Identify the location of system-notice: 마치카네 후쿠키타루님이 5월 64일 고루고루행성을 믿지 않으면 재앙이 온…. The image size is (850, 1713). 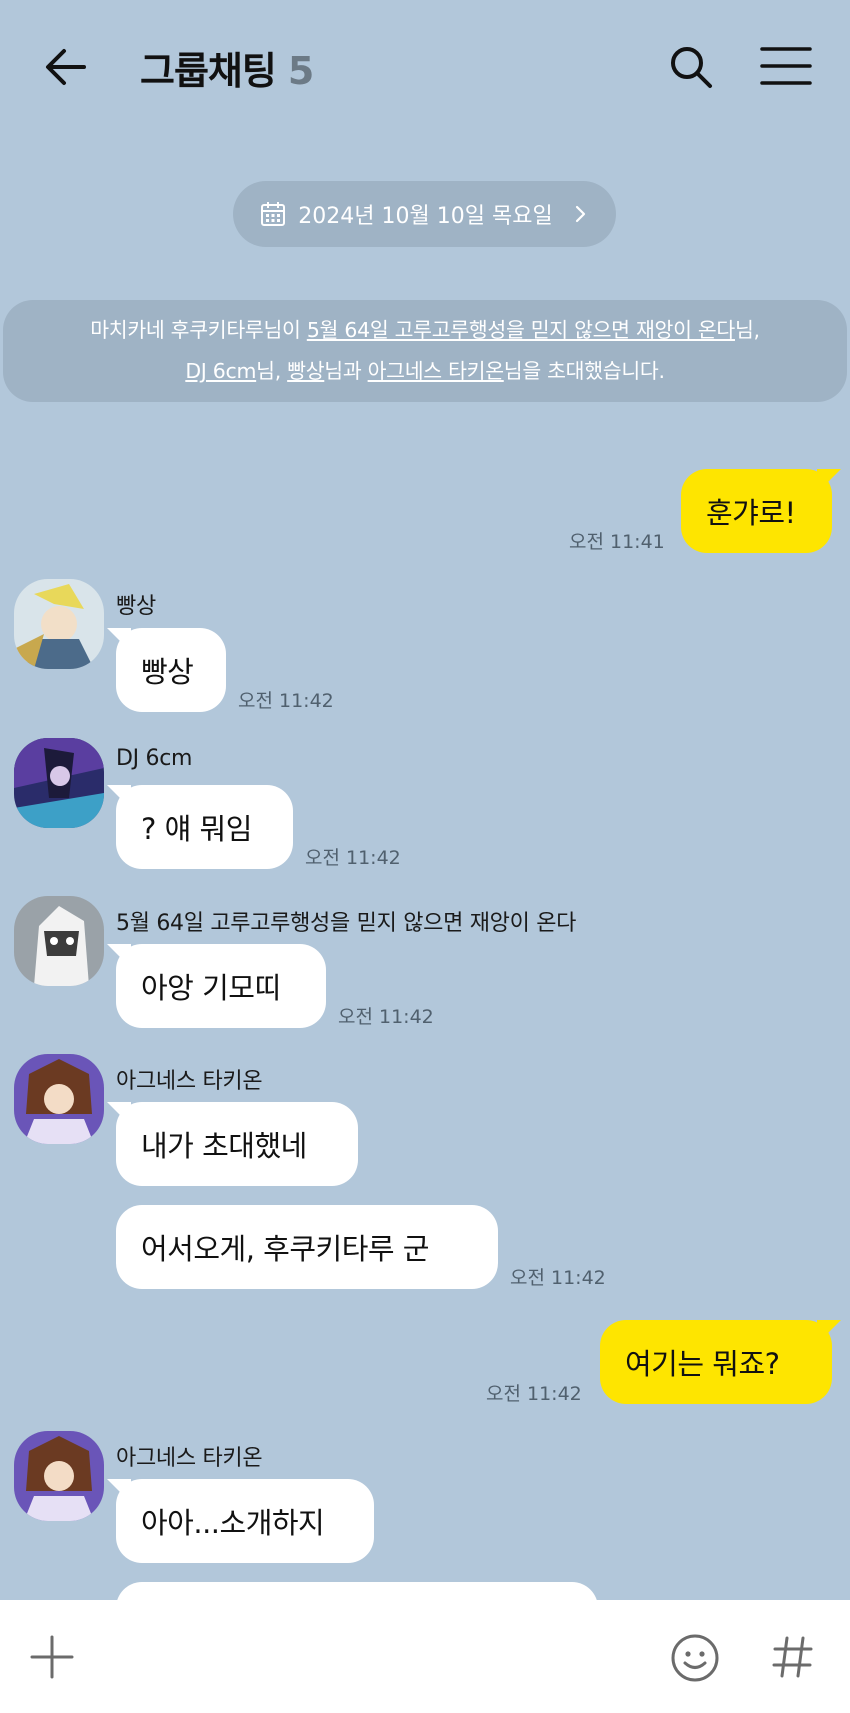
(425, 351).